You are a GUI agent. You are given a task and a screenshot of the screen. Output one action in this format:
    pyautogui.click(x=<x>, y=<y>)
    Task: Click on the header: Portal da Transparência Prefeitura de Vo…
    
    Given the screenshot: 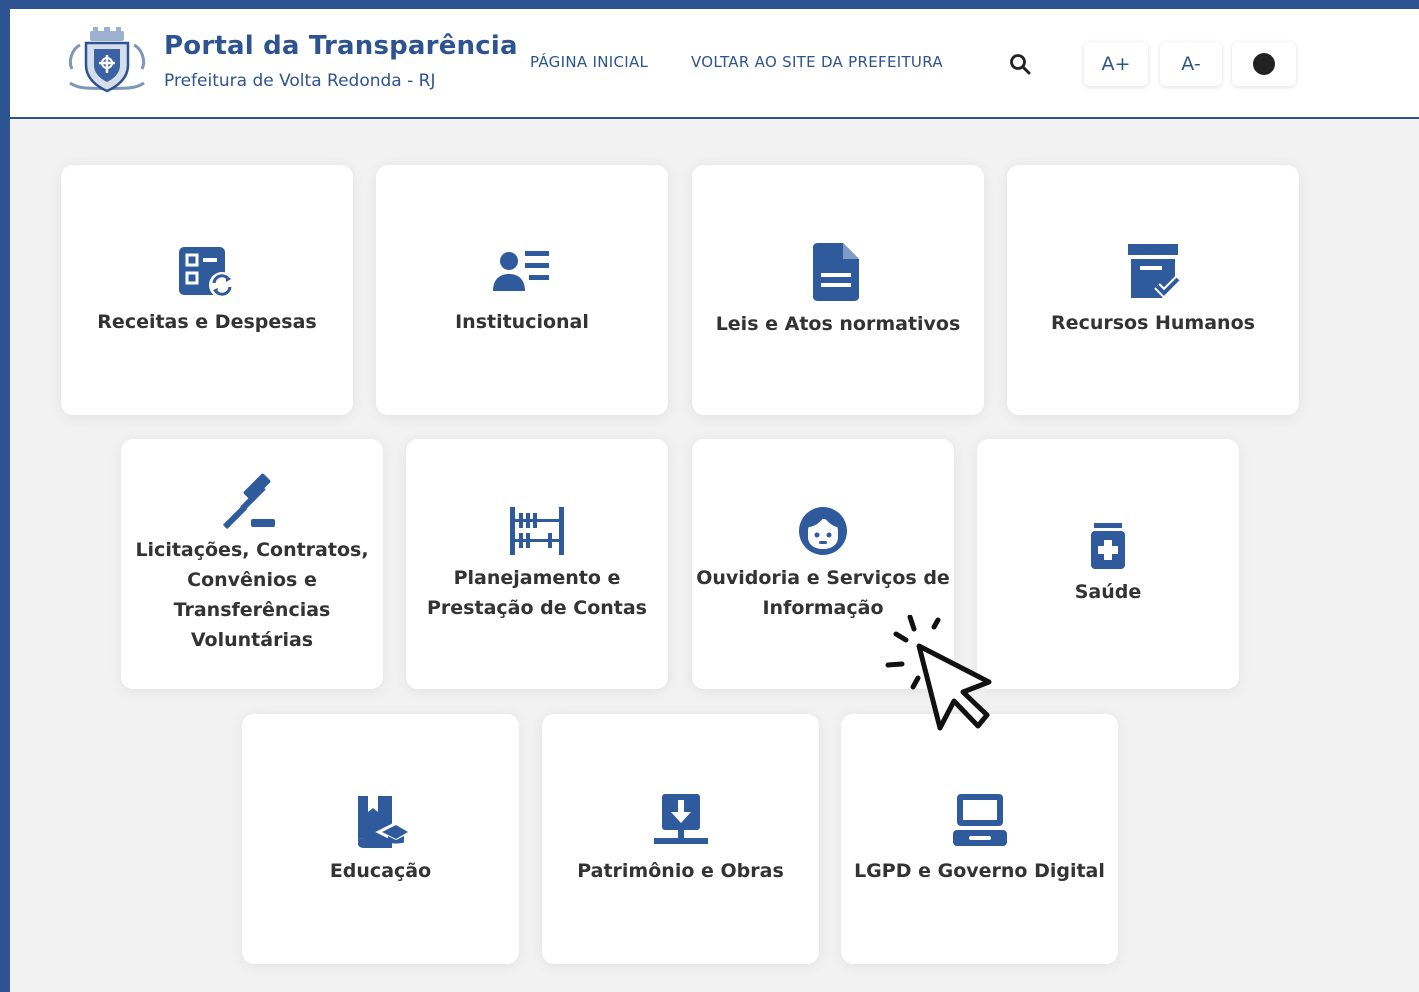 What is the action you would take?
    pyautogui.click(x=714, y=64)
    